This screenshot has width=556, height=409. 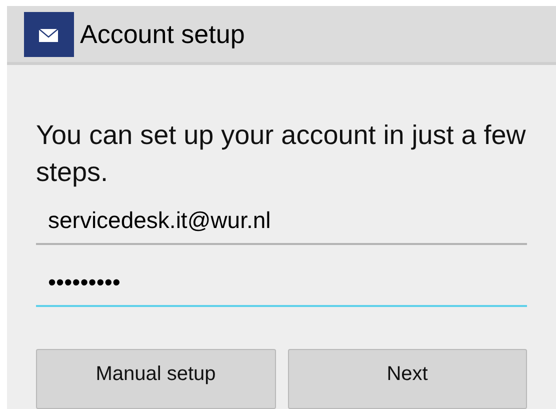 I want to click on screen-title: Account setup, so click(x=162, y=34).